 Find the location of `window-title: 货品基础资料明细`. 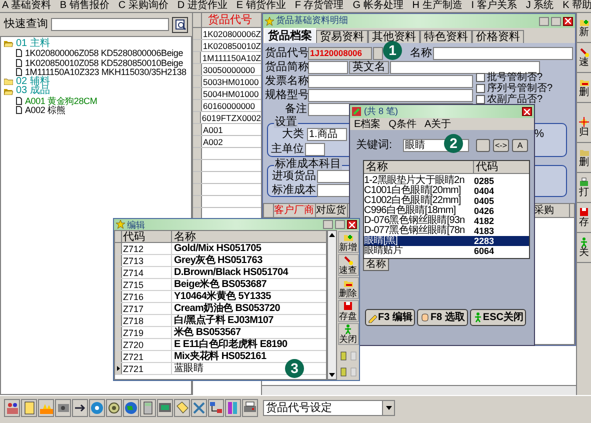

window-title: 货品基础资料明细 is located at coordinates (312, 21).